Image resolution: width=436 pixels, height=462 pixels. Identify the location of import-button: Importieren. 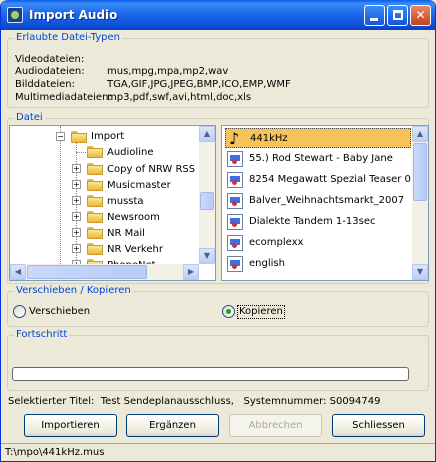
(70, 425).